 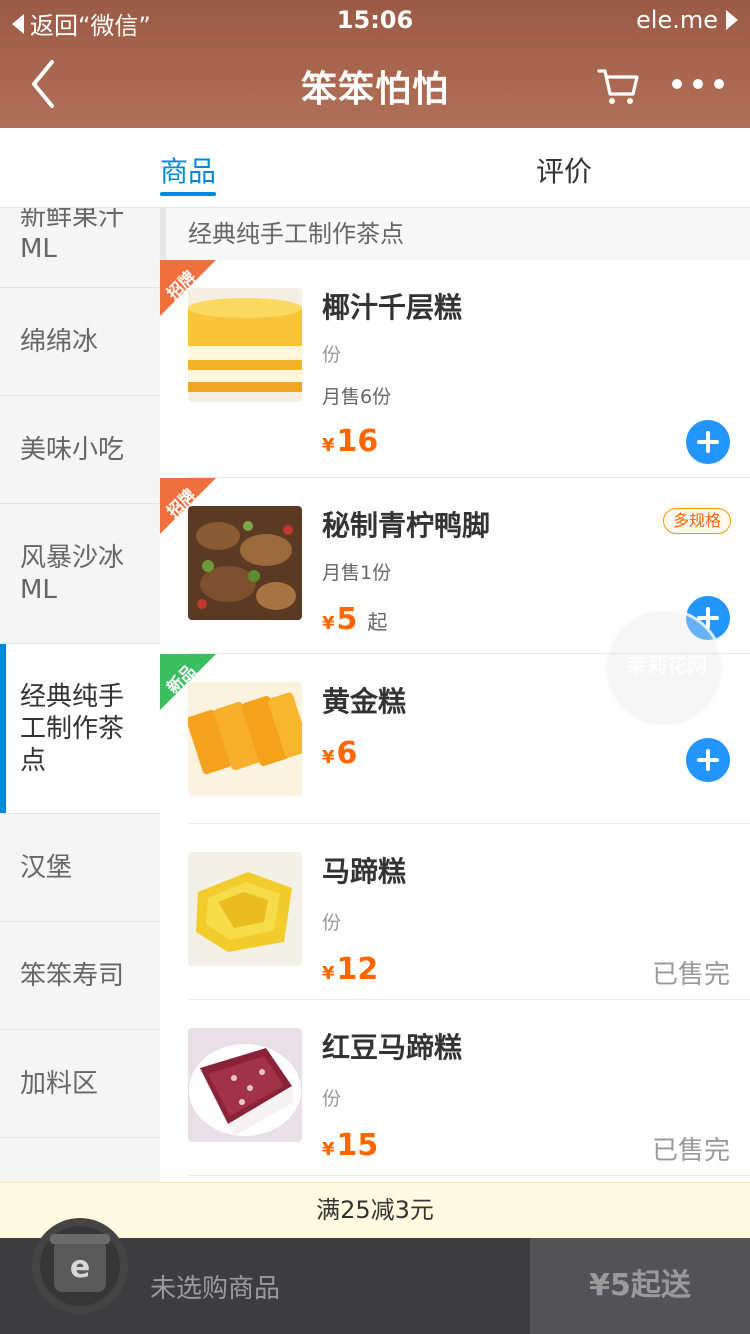 What do you see at coordinates (375, 1210) in the screenshot?
I see `promo-banner: 满25减3元` at bounding box center [375, 1210].